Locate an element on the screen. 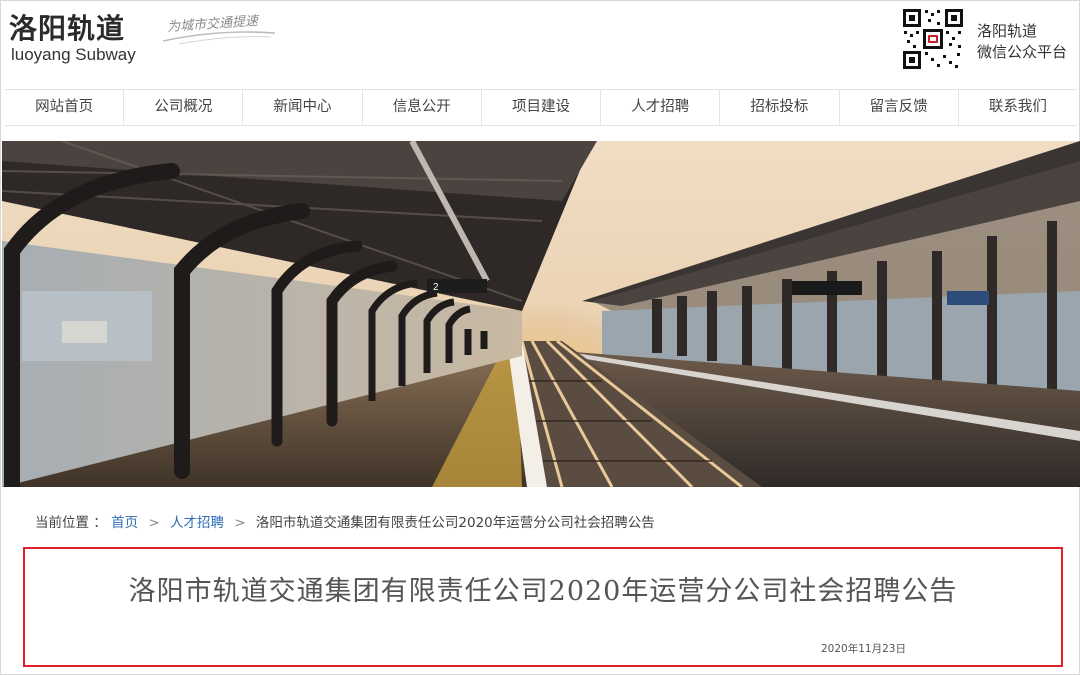  wechat-line-2: 微信公众平台 is located at coordinates (1022, 52).